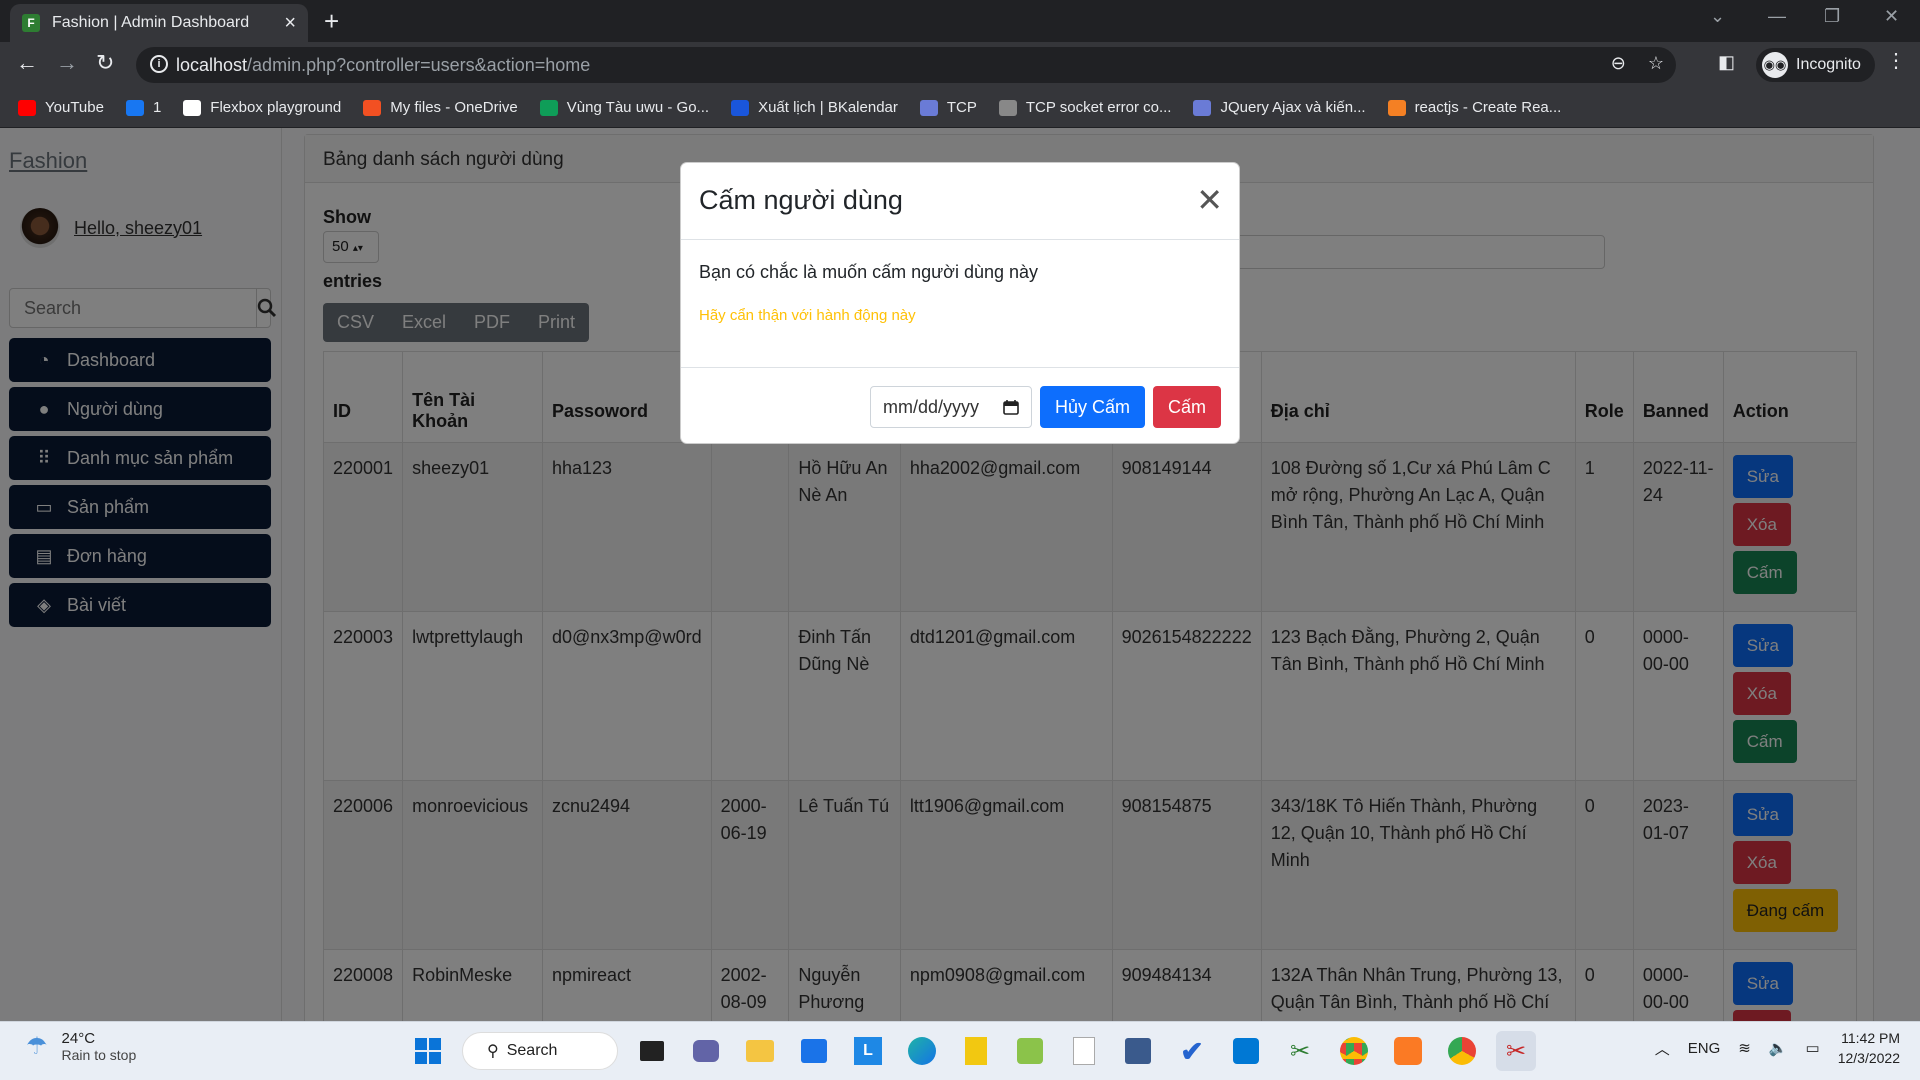  Describe the element at coordinates (1832, 16) in the screenshot. I see `restore-button: ❐` at that location.